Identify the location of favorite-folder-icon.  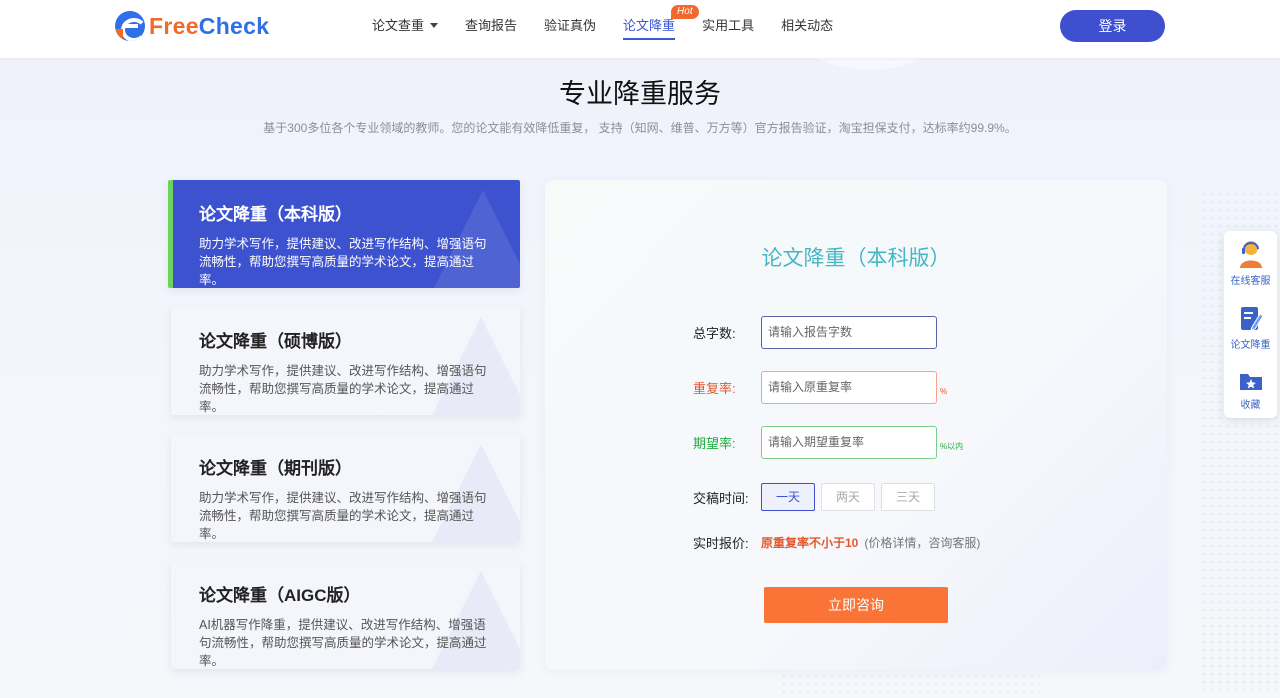
(1250, 382).